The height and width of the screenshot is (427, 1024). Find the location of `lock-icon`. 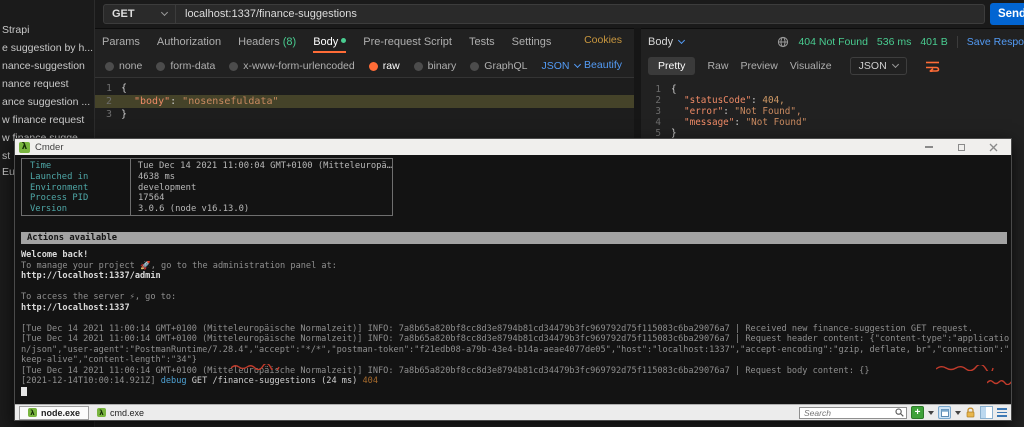

lock-icon is located at coordinates (970, 412).